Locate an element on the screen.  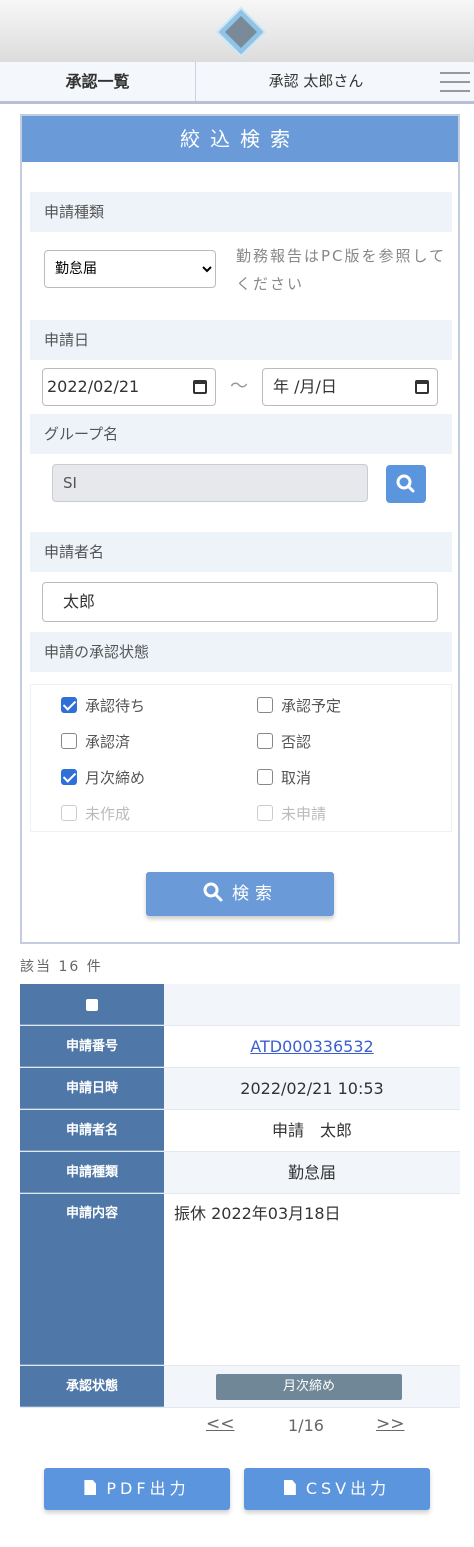
result-count: 該当 16 件 is located at coordinates (61, 967).